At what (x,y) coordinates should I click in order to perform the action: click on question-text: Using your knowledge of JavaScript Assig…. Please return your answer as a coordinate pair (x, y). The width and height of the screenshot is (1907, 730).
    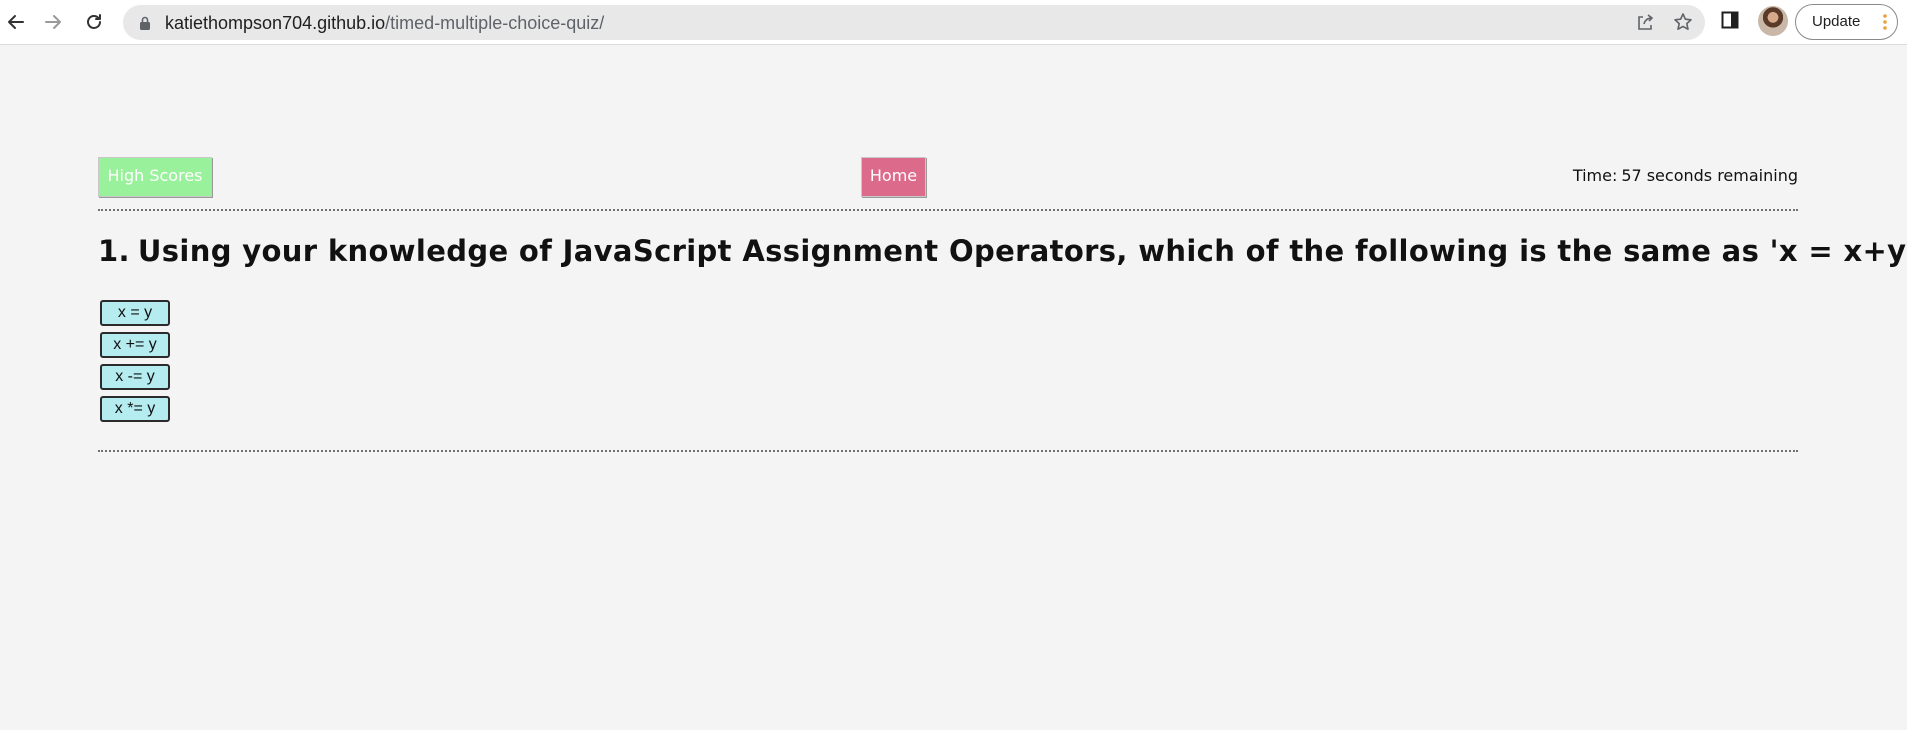
    Looking at the image, I should click on (1022, 251).